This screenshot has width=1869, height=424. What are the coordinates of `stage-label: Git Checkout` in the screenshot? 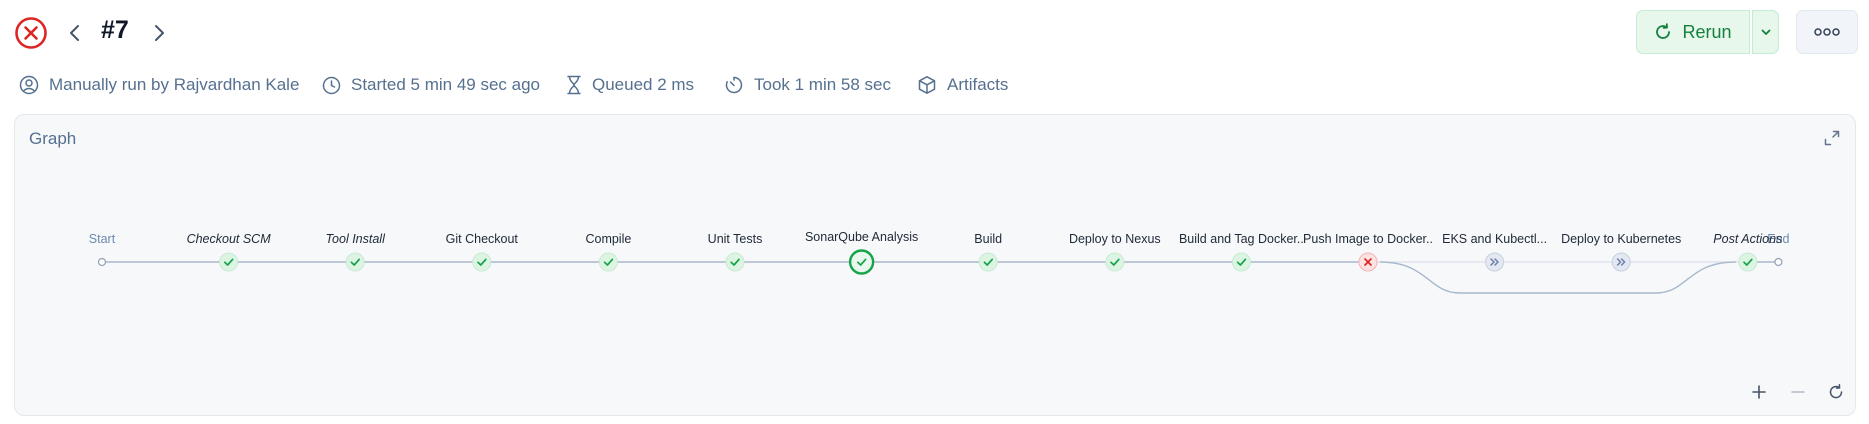 It's located at (482, 239).